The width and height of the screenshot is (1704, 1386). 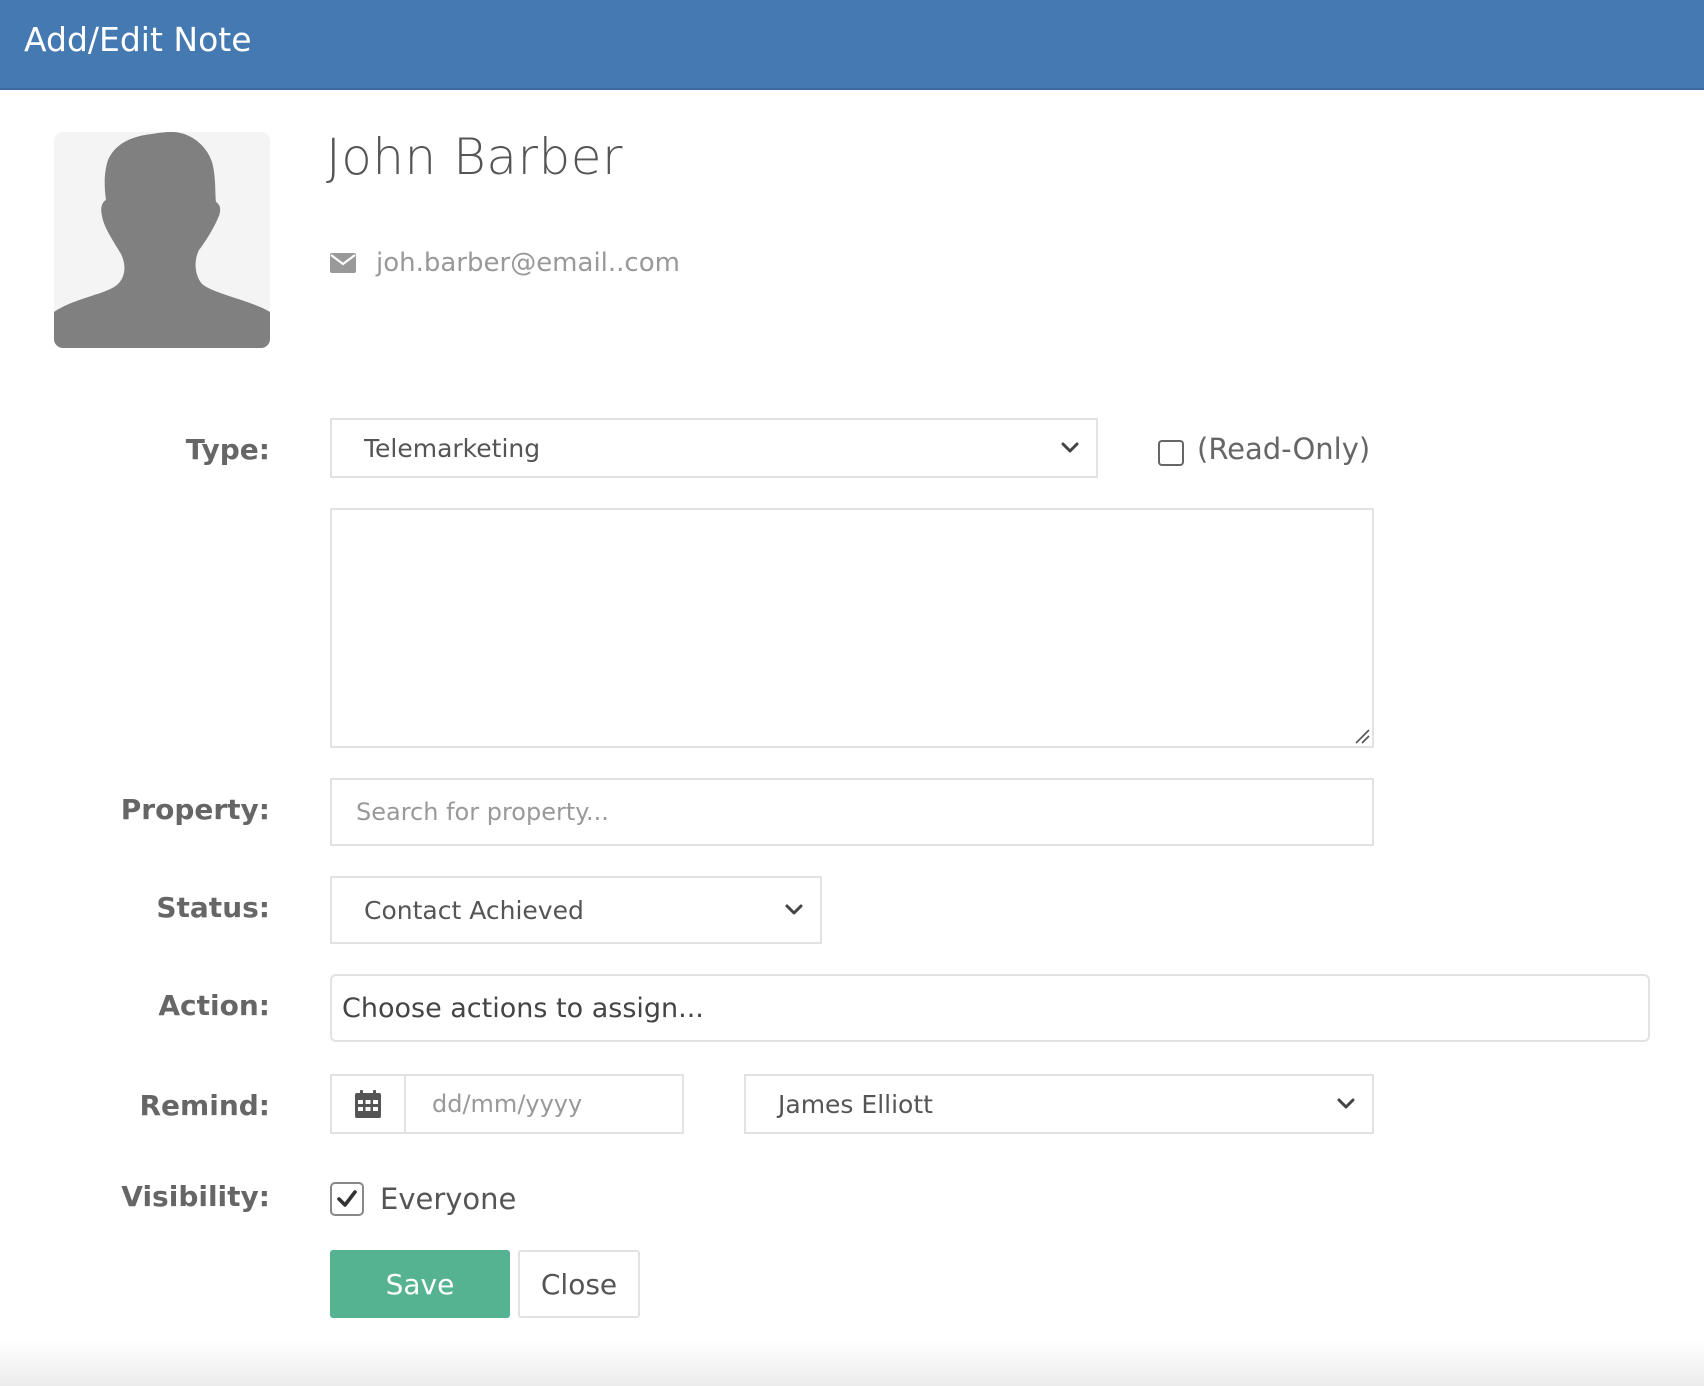 What do you see at coordinates (528, 263) in the screenshot?
I see `email-text: joh.barber@email..com` at bounding box center [528, 263].